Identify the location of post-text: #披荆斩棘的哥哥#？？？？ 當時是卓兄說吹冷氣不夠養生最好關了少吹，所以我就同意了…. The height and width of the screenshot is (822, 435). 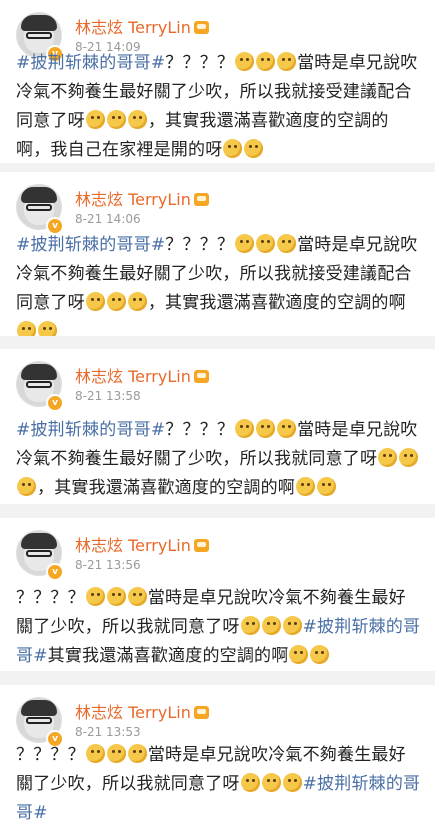
(218, 459).